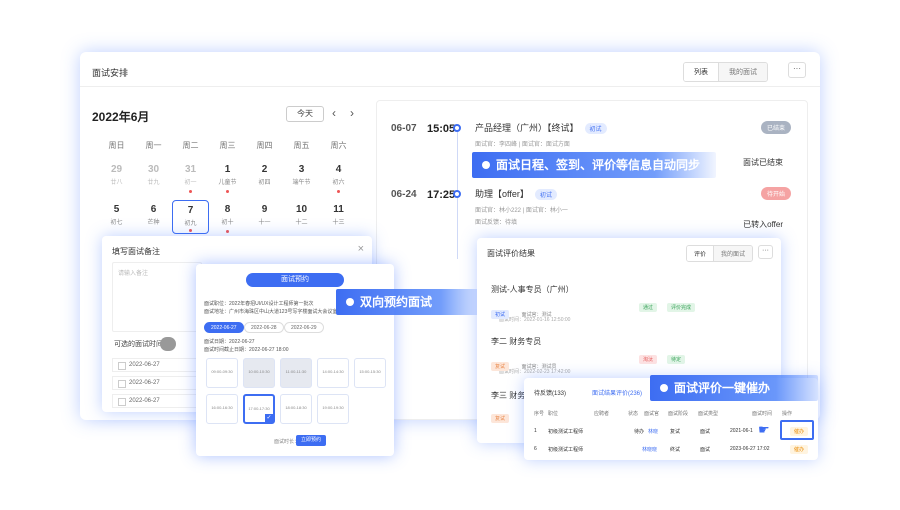  Describe the element at coordinates (701, 72) in the screenshot. I see `view-list-tab: 列表` at that location.